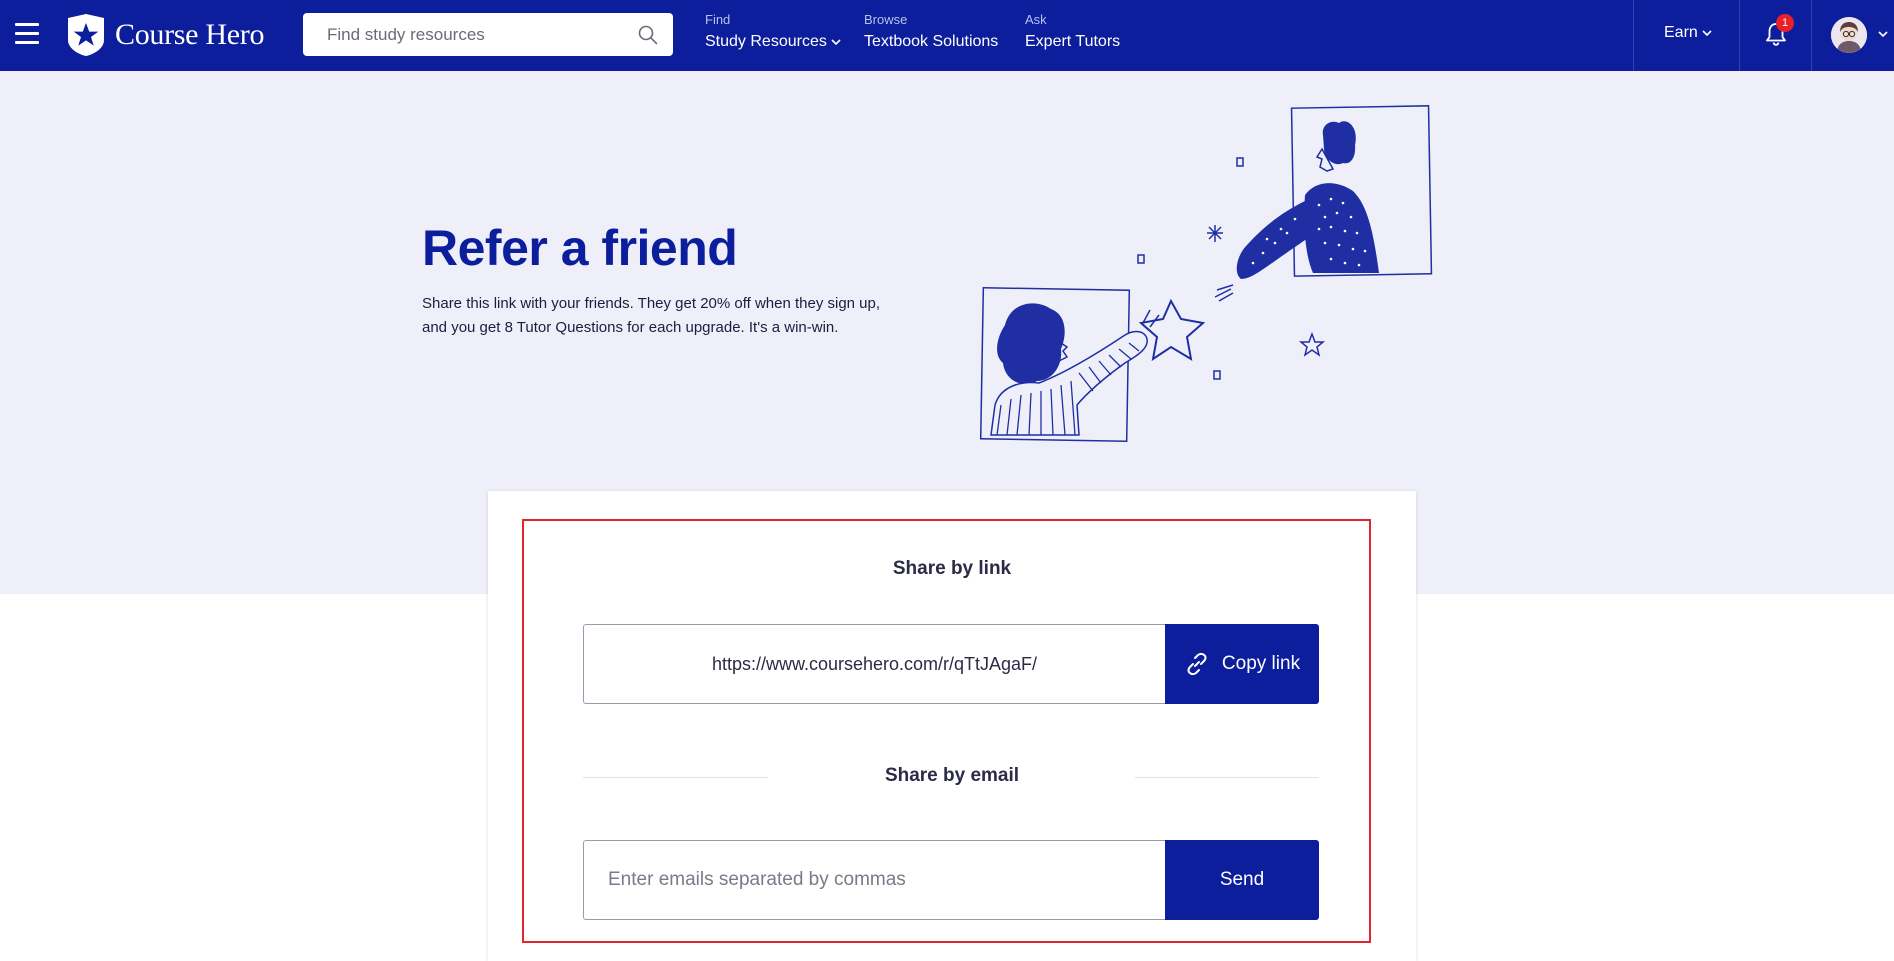  I want to click on nav-textbook-solutions-label: Textbook Solutions, so click(931, 41).